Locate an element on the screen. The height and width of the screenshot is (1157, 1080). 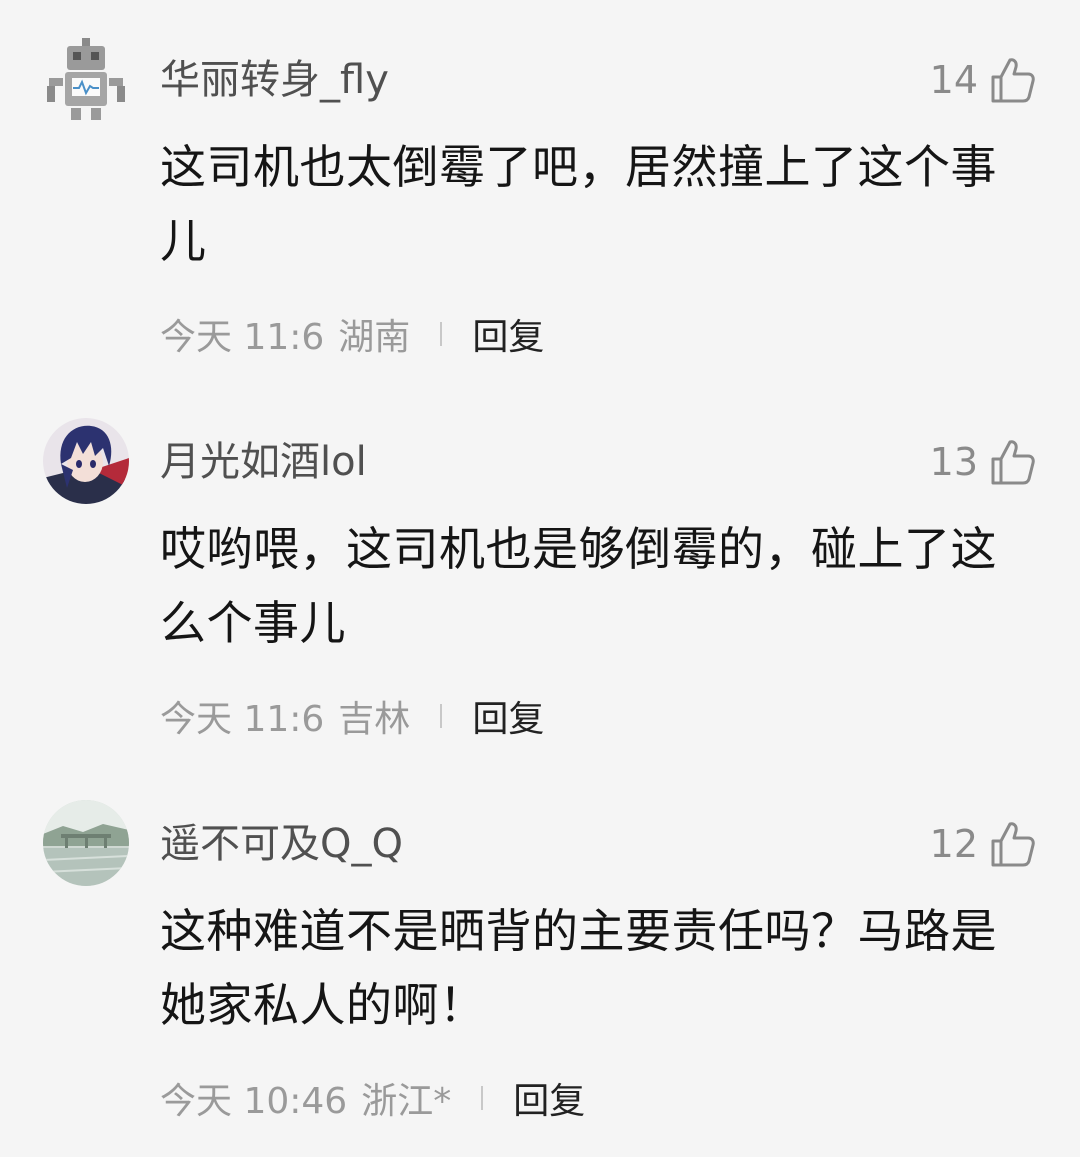
location: 吉林 is located at coordinates (374, 719).